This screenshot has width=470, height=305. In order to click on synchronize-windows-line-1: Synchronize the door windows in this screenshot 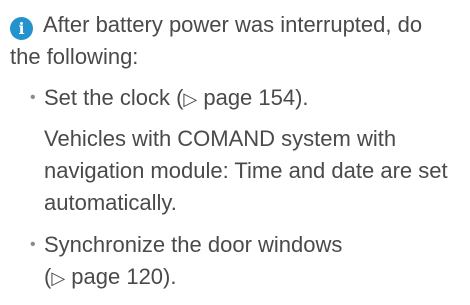, I will do `click(193, 244)`.